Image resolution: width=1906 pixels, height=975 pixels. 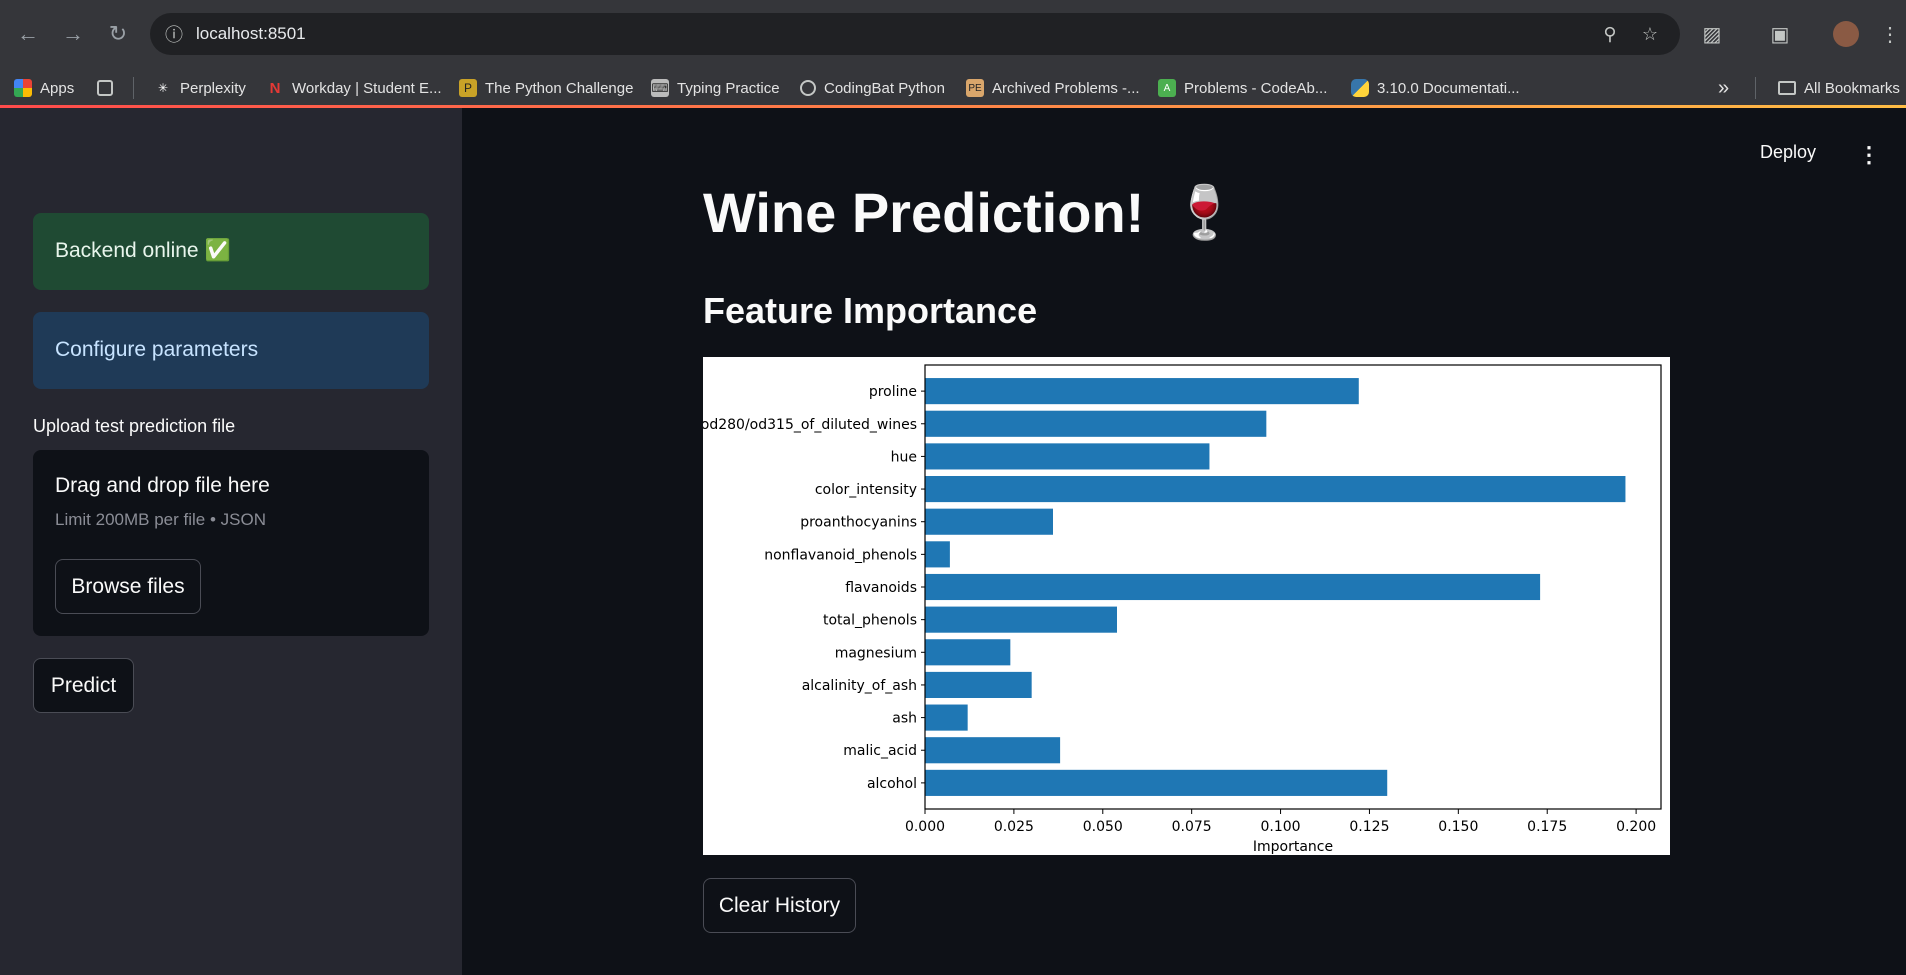 I want to click on all-bookmarks: All Bookmarks, so click(x=1839, y=88).